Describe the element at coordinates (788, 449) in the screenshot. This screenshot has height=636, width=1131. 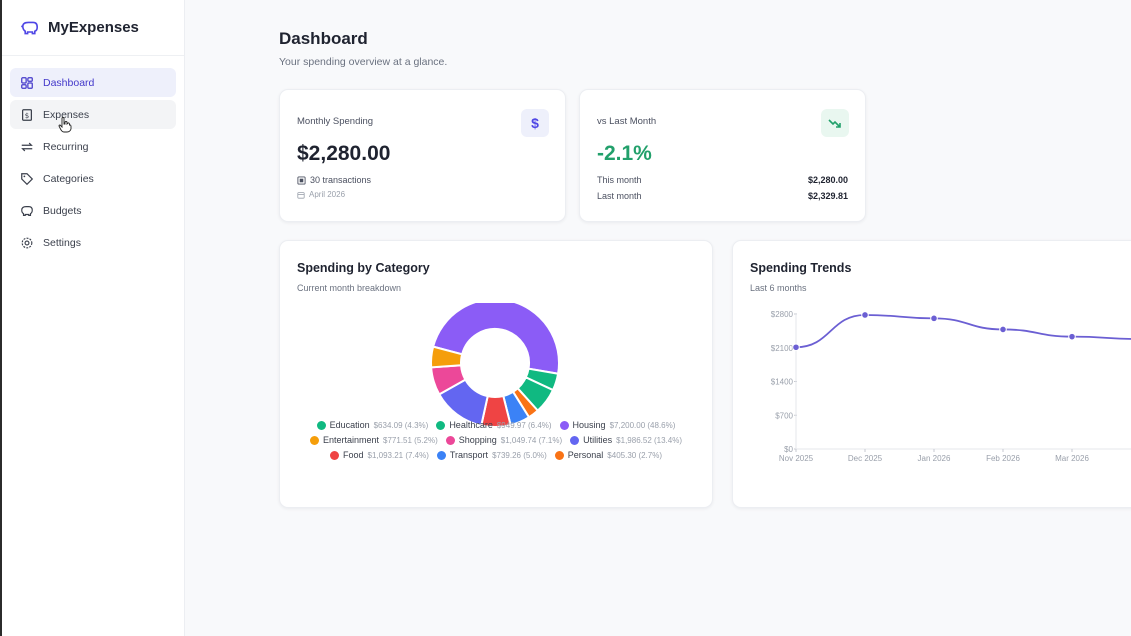
I see `y-tick-label: $0` at that location.